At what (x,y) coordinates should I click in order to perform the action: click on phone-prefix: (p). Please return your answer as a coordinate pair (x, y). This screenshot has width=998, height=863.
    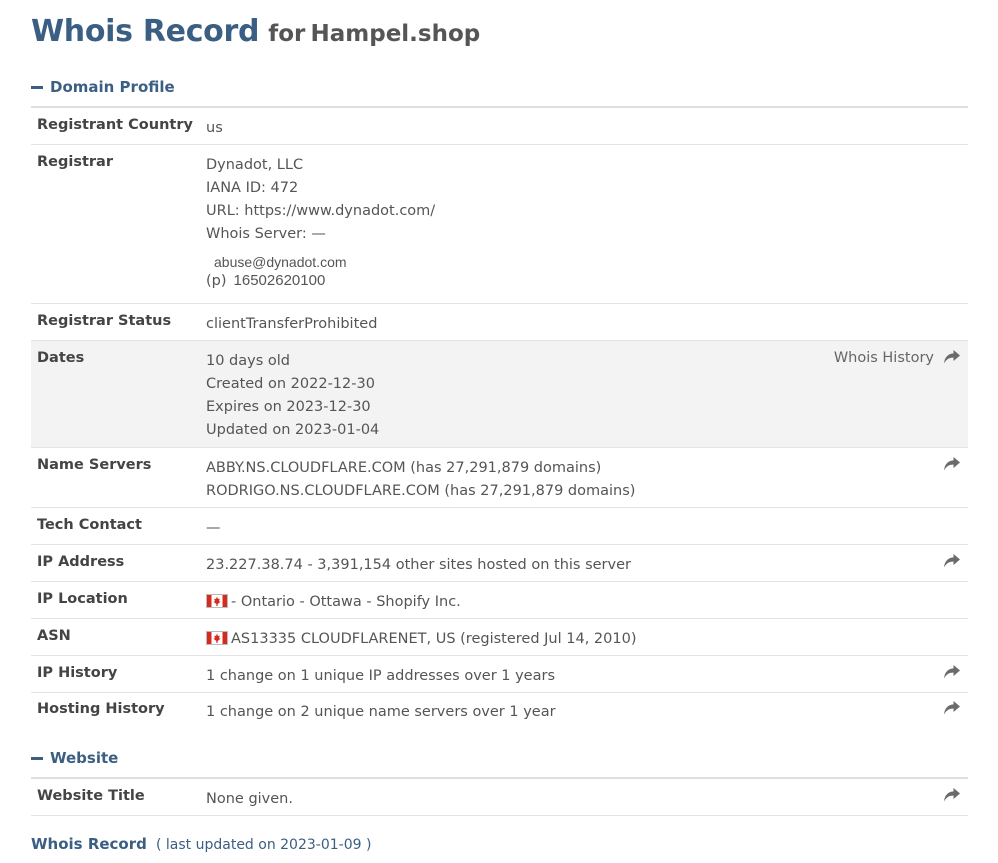
    Looking at the image, I should click on (216, 281).